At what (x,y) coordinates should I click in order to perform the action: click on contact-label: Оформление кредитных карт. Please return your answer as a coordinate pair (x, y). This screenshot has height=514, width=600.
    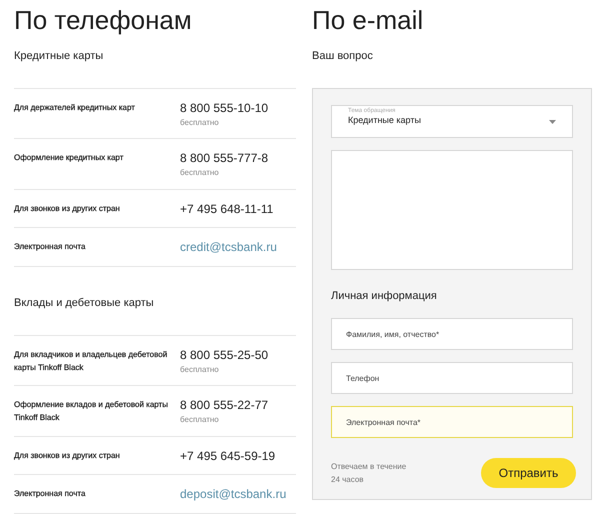
    Looking at the image, I should click on (69, 158).